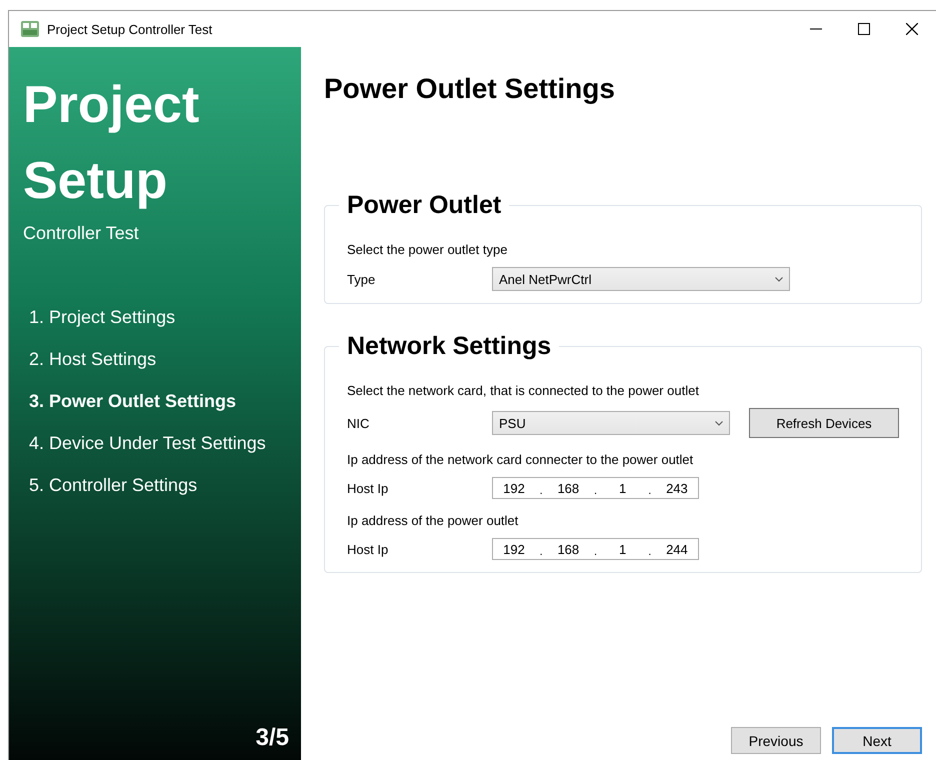 Image resolution: width=936 pixels, height=760 pixels. I want to click on group-title: Network Settings, so click(449, 346).